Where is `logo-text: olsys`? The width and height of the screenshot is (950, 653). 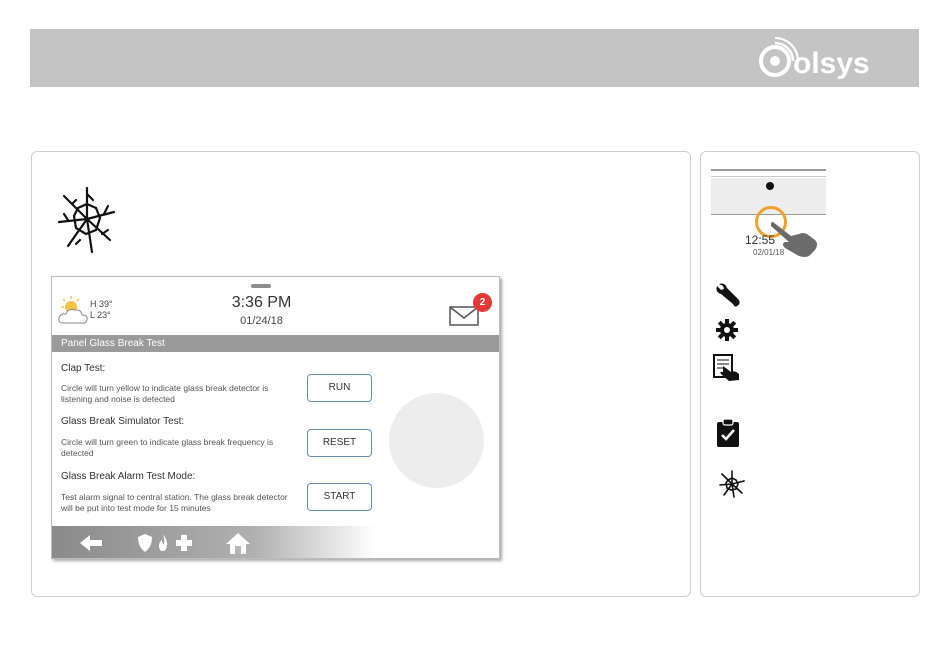
logo-text: olsys is located at coordinates (831, 63).